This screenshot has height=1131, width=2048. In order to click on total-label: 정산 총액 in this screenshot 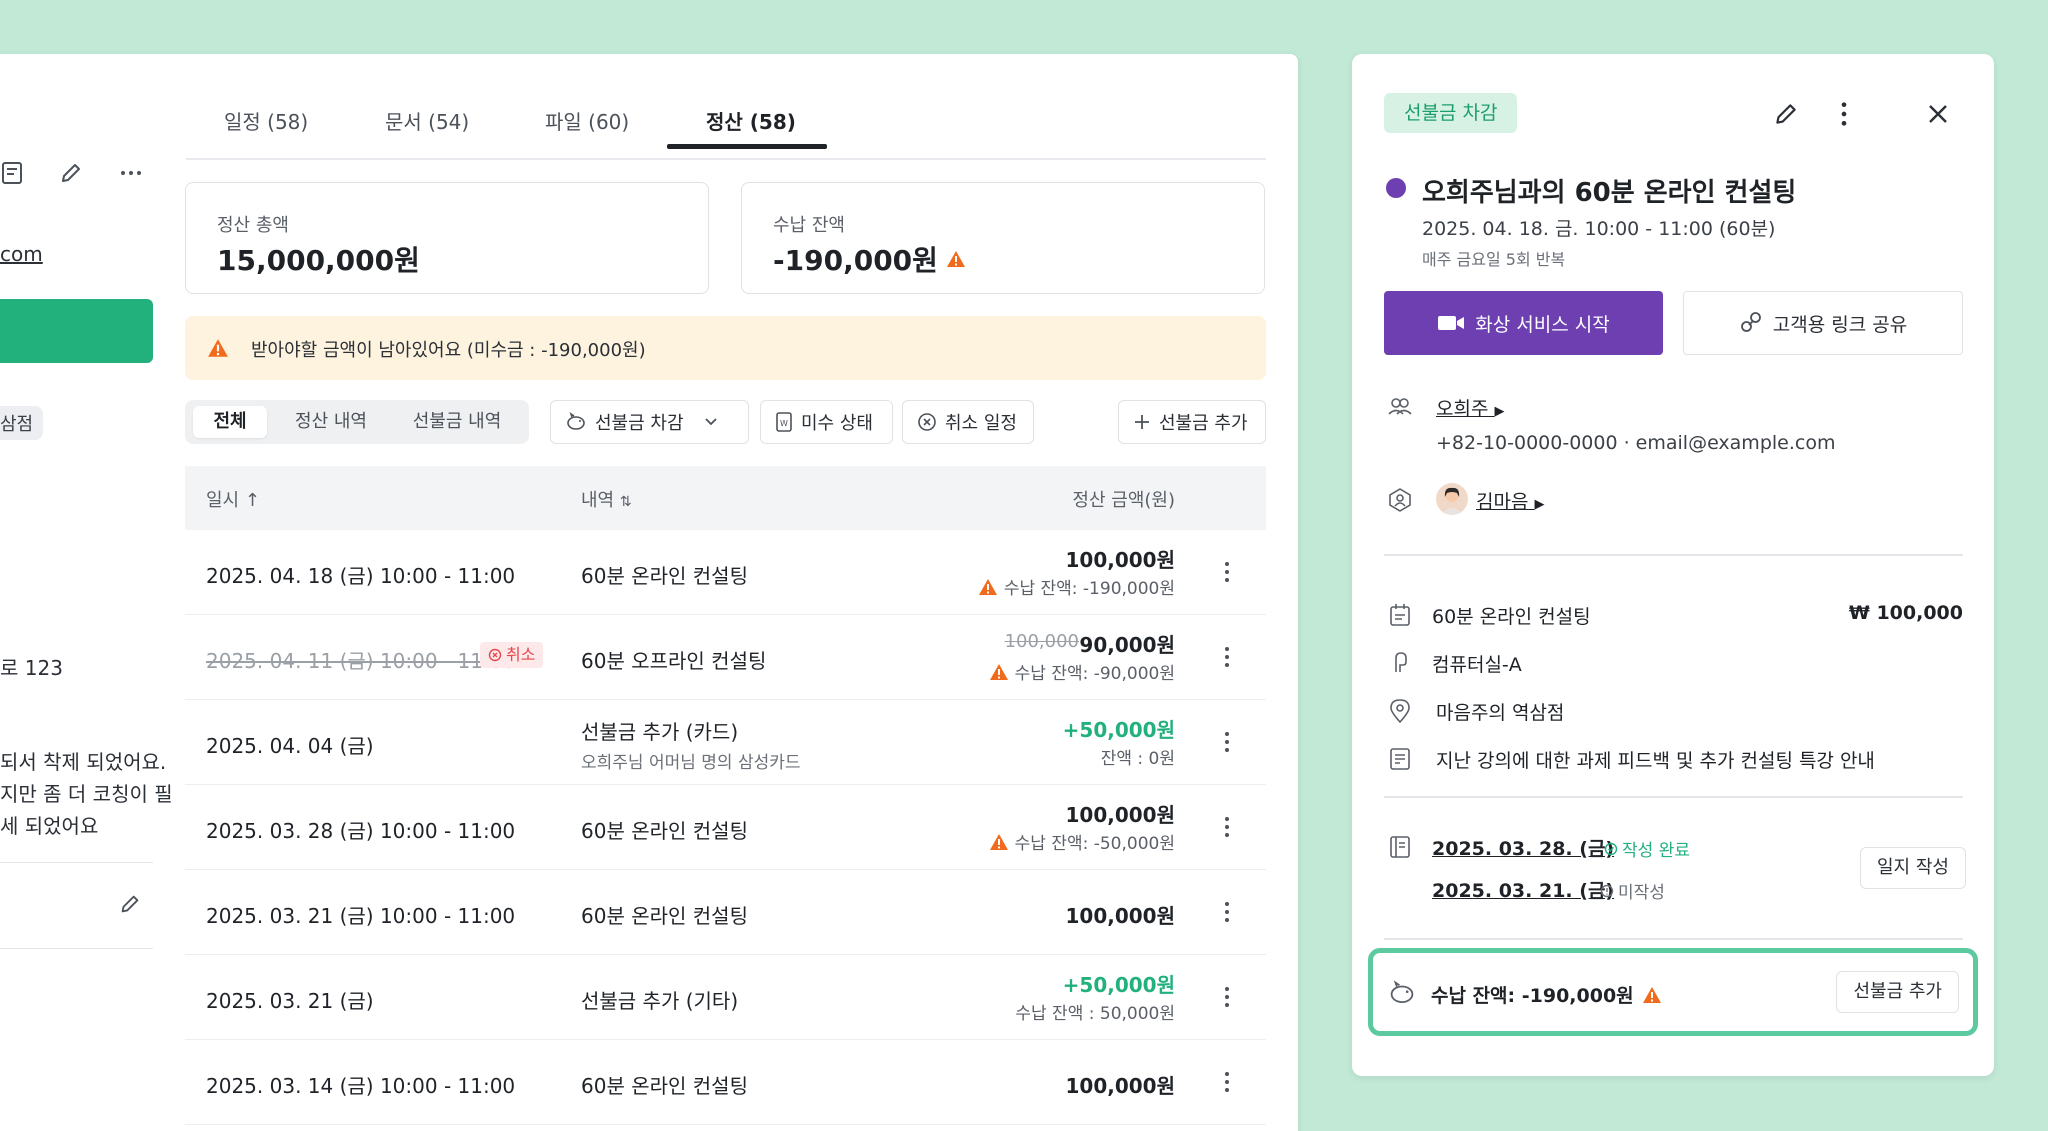, I will do `click(253, 225)`.